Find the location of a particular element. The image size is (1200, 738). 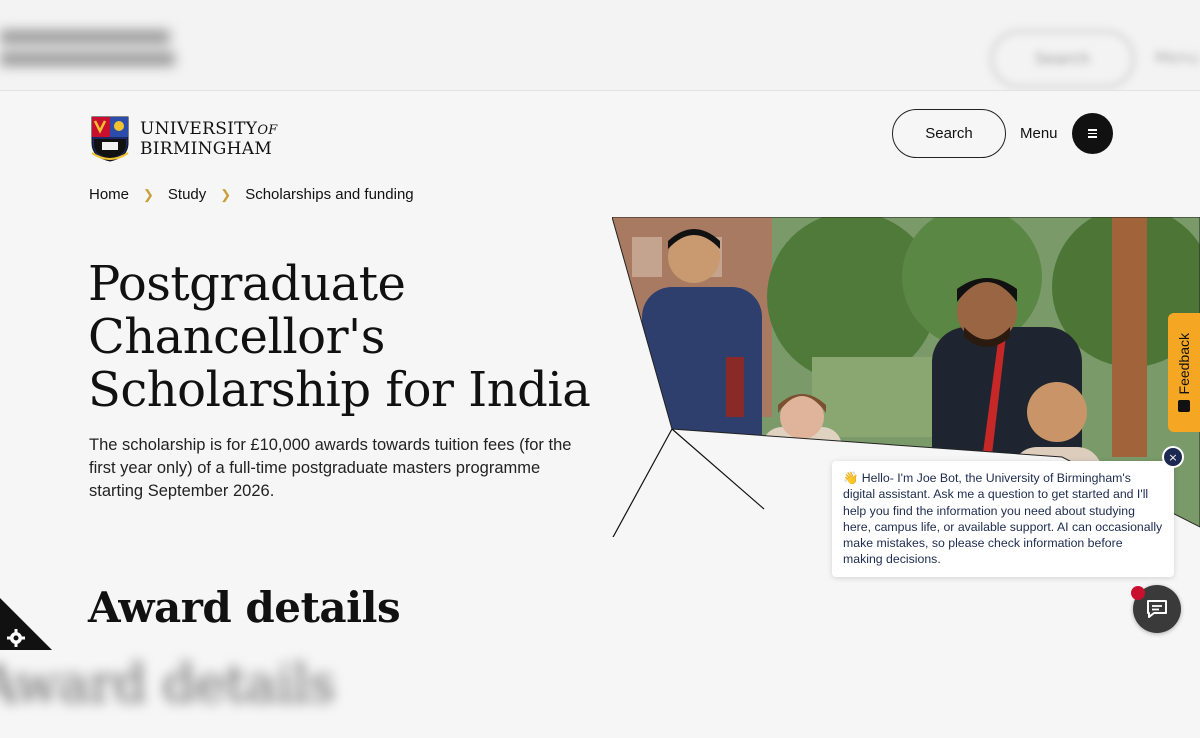

blurred-award-heading: Award details is located at coordinates (167, 685).